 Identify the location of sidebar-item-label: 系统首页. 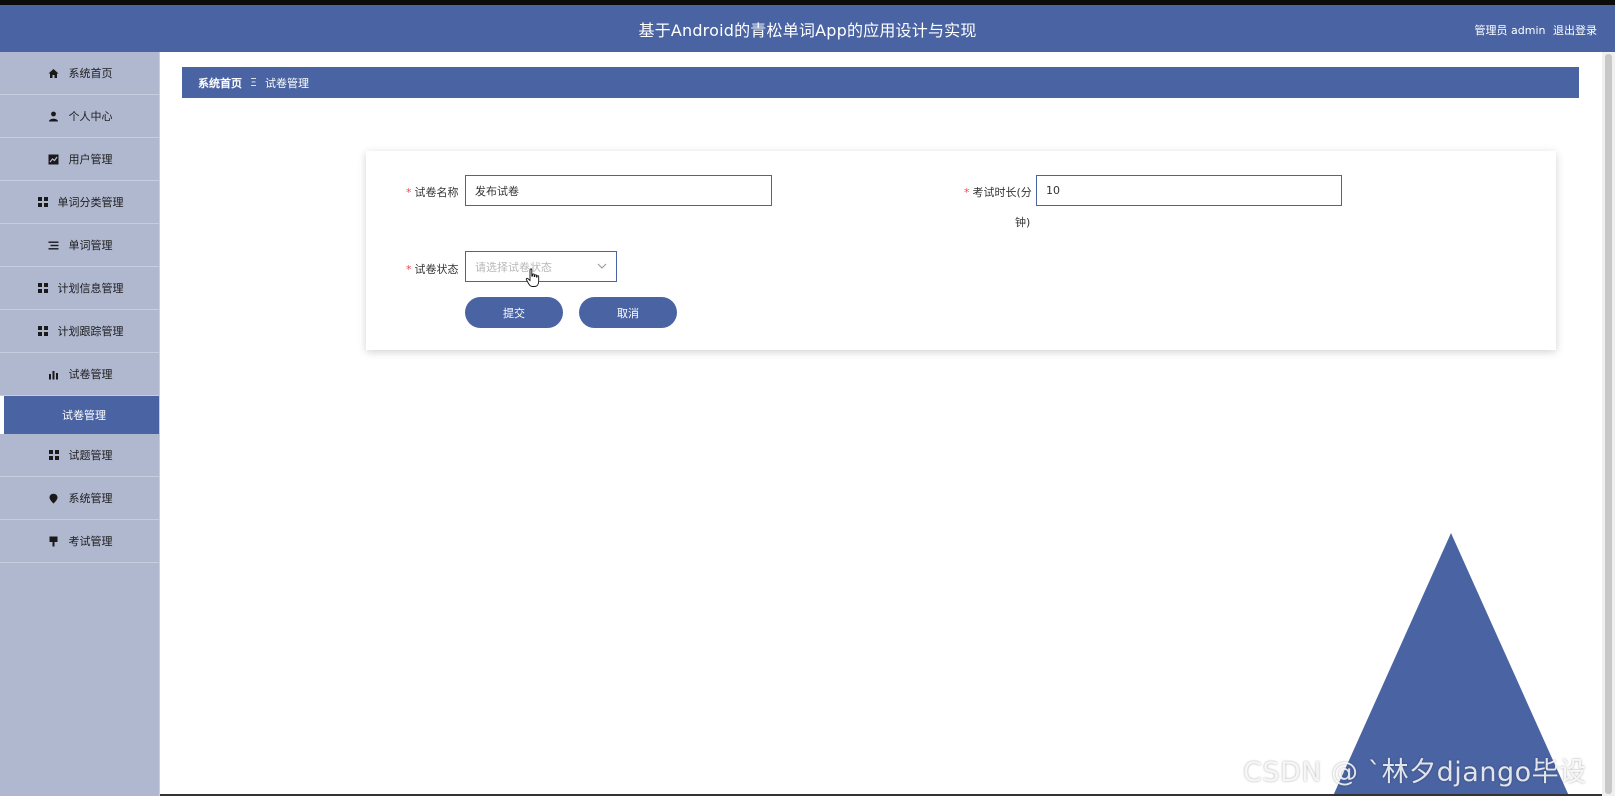
(90, 73).